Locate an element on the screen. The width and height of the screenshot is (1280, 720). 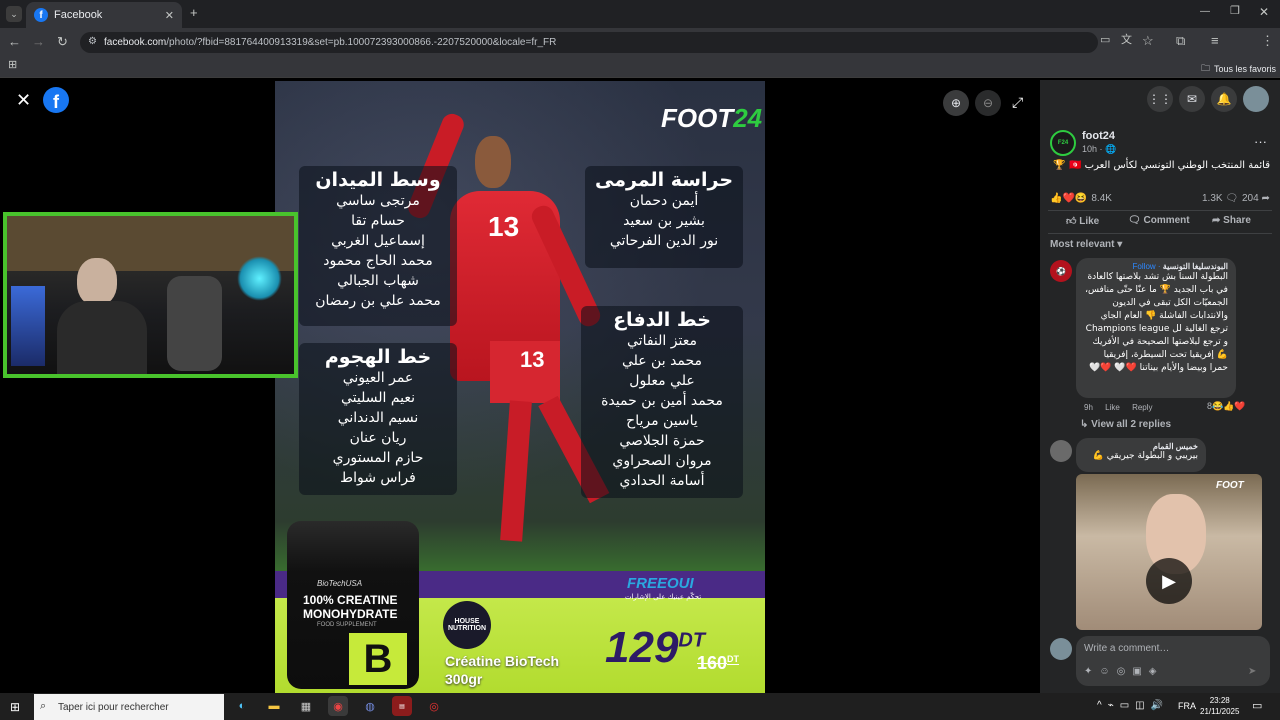
gif-icon: ▣ is located at coordinates (1140, 671).